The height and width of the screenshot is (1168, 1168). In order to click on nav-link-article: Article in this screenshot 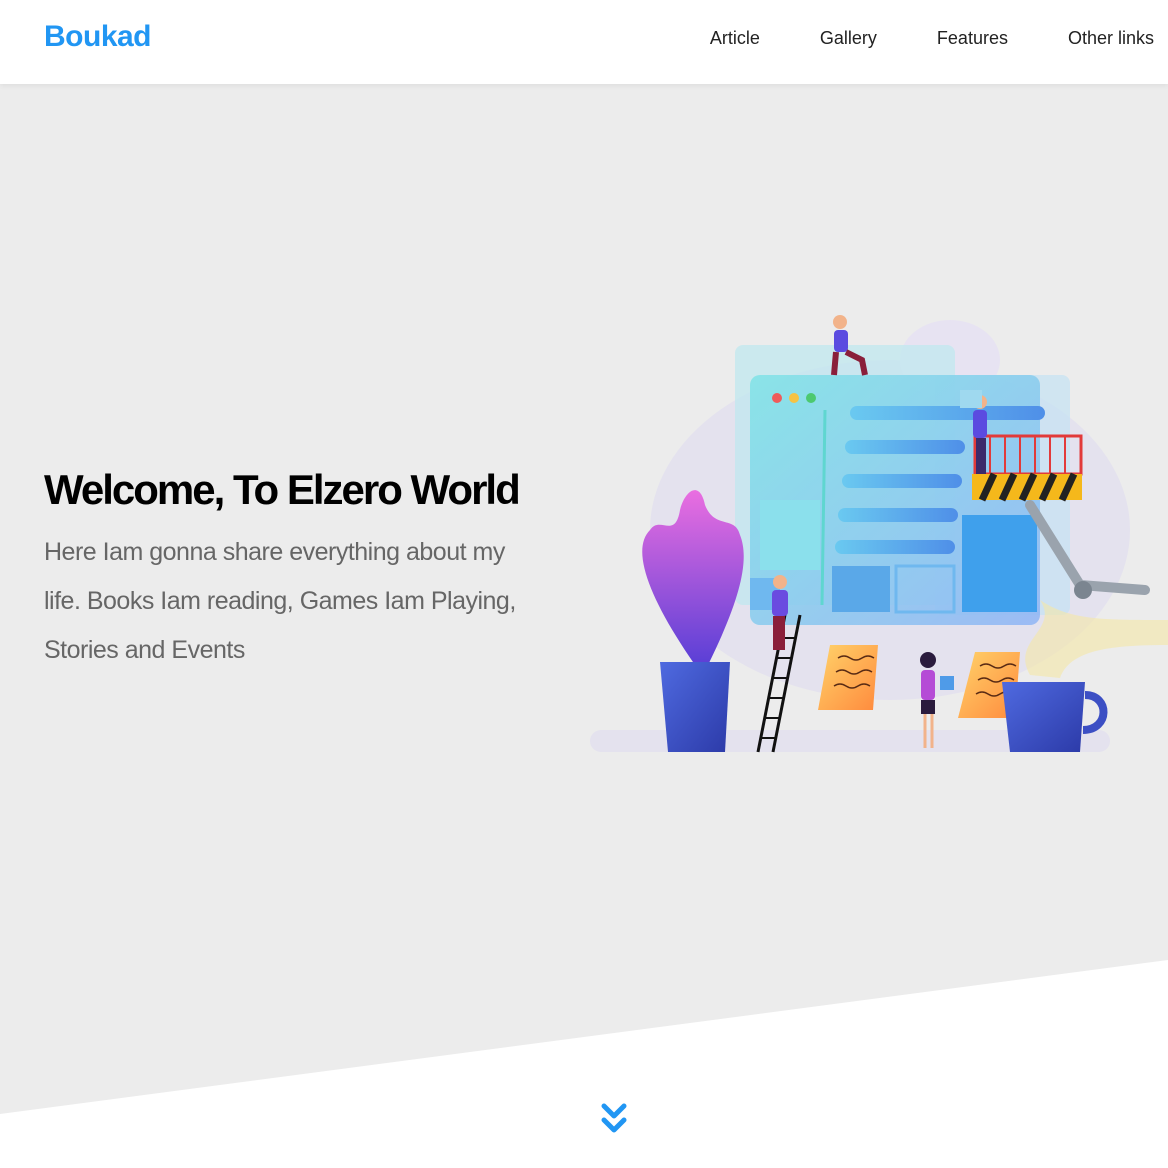, I will do `click(735, 38)`.